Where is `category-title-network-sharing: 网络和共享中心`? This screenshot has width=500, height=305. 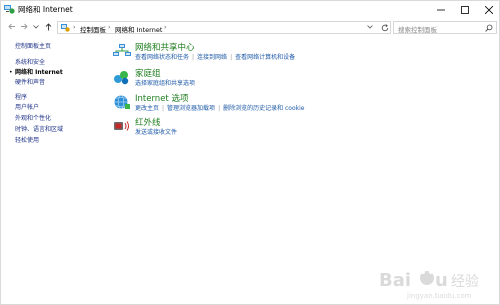 category-title-network-sharing: 网络和共享中心 is located at coordinates (165, 48).